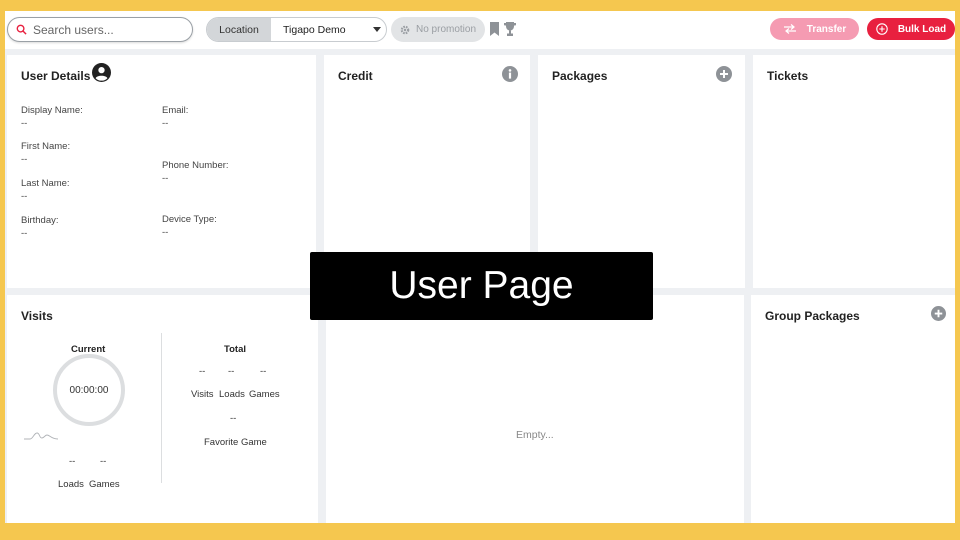 The image size is (960, 540). I want to click on promotion-select: No promotion, so click(438, 29).